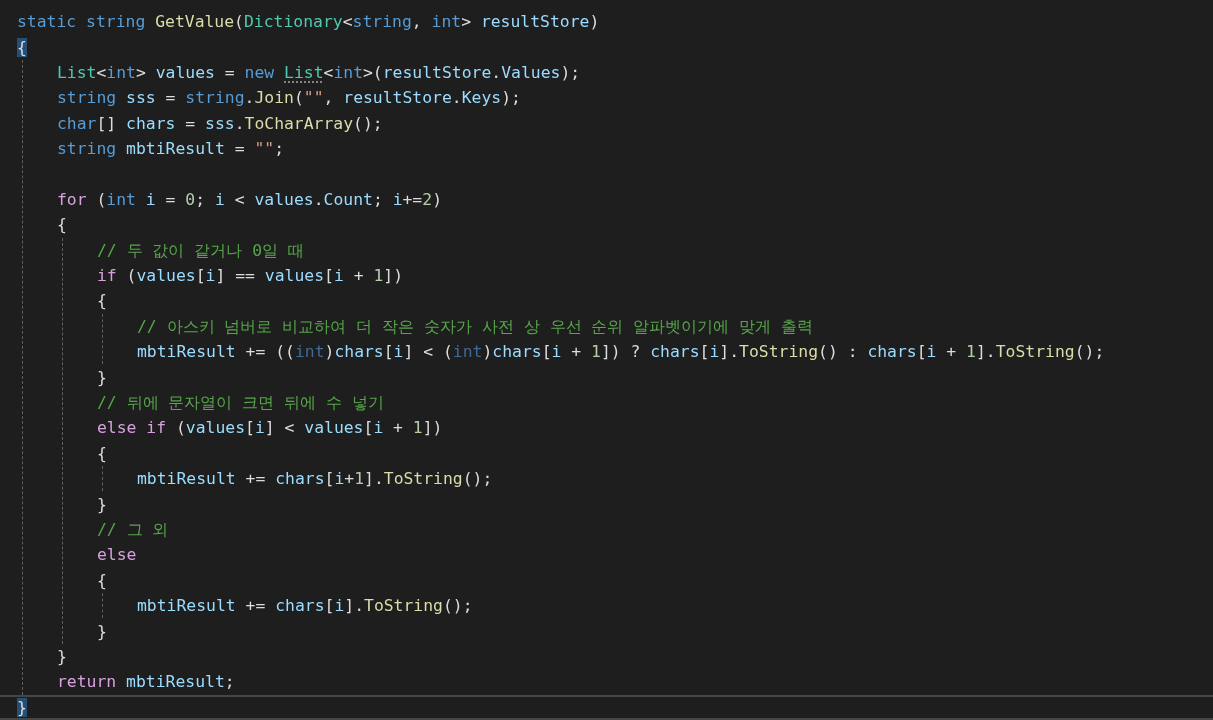 The height and width of the screenshot is (720, 1213). Describe the element at coordinates (305, 606) in the screenshot. I see `code-line: mbtiResult += chars[i].ToString();` at that location.